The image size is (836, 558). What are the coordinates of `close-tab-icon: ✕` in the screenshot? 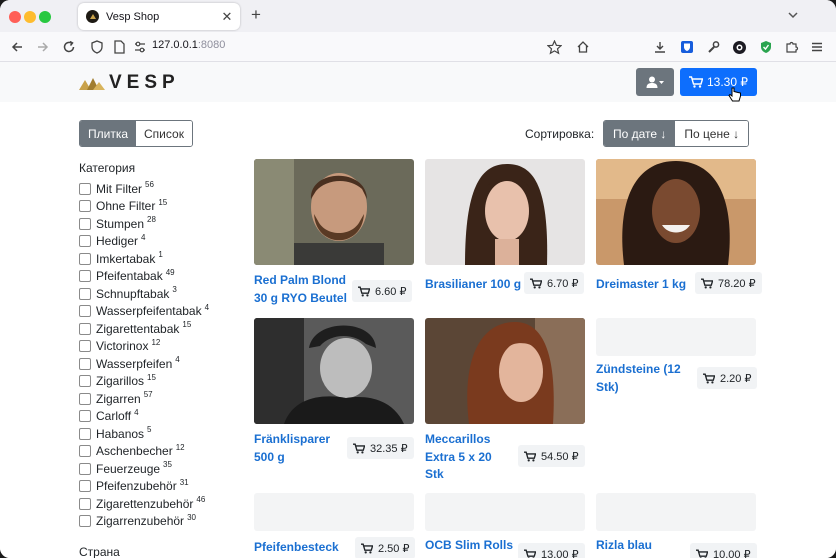 It's located at (227, 17).